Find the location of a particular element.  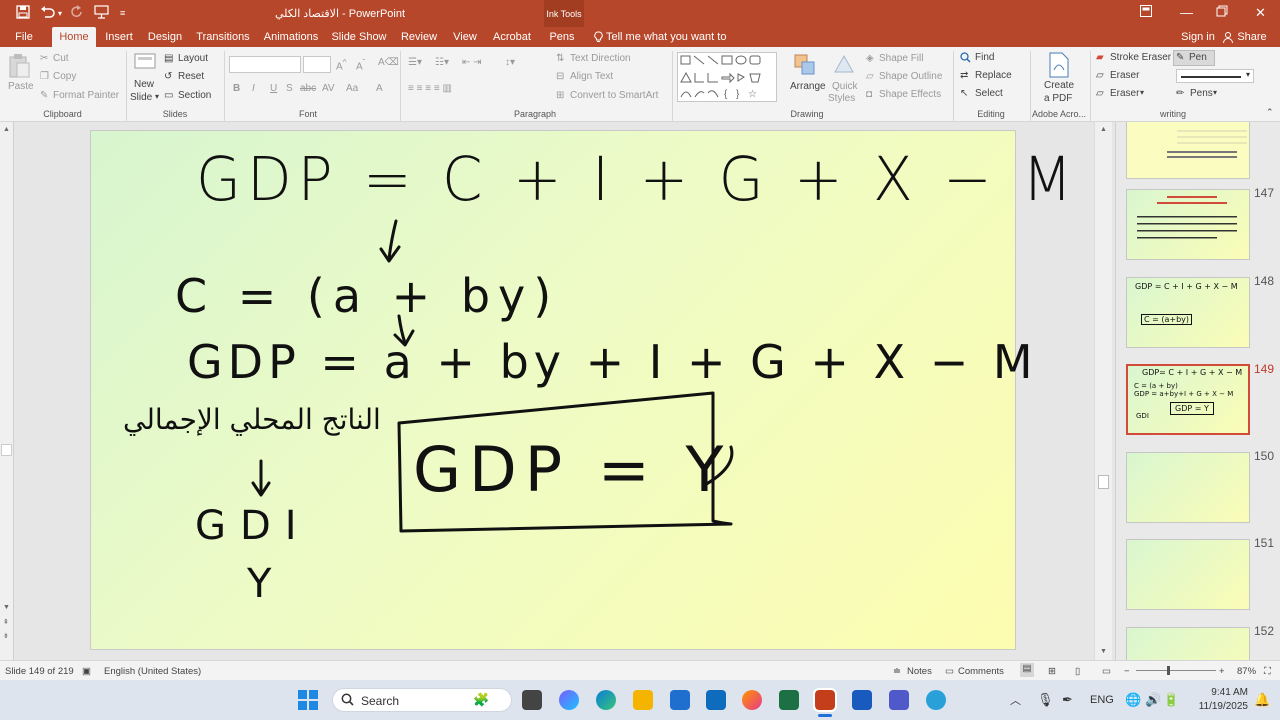

pen-thickness-select: ▾ is located at coordinates (1215, 76).